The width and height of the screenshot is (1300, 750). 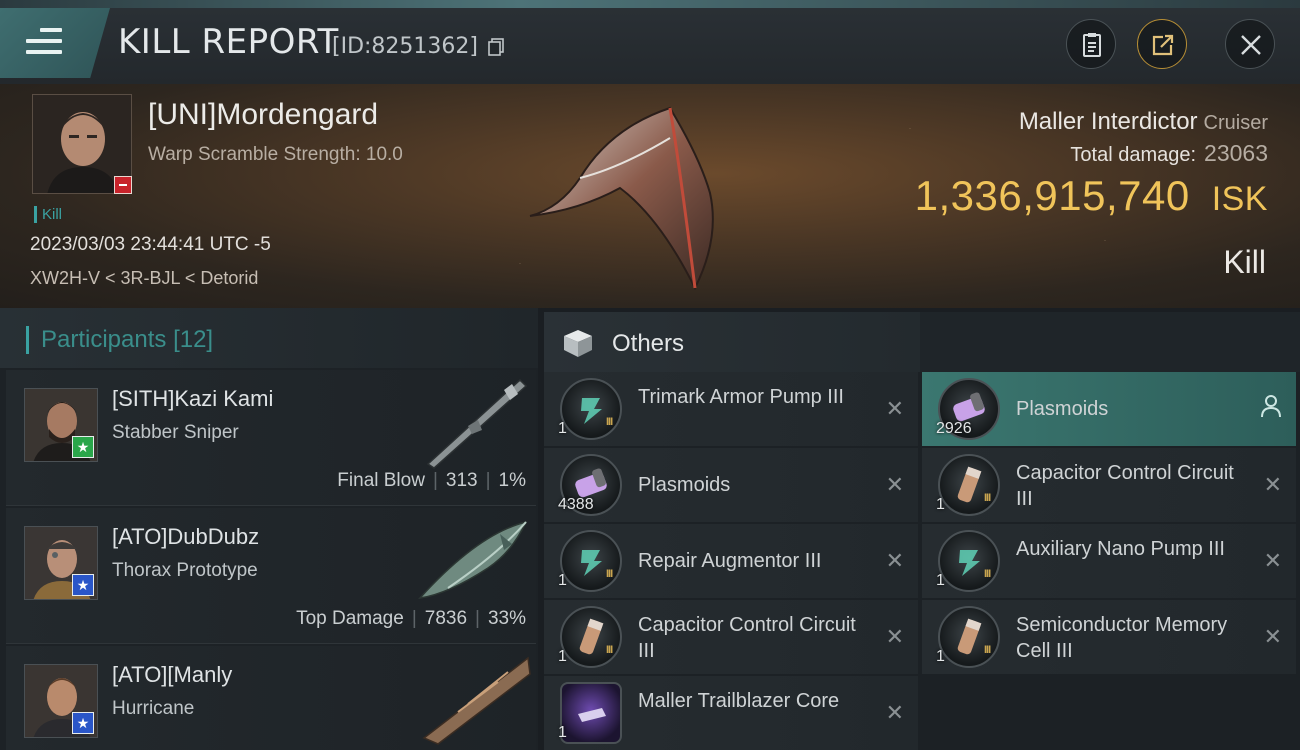 I want to click on share-button, so click(x=1162, y=44).